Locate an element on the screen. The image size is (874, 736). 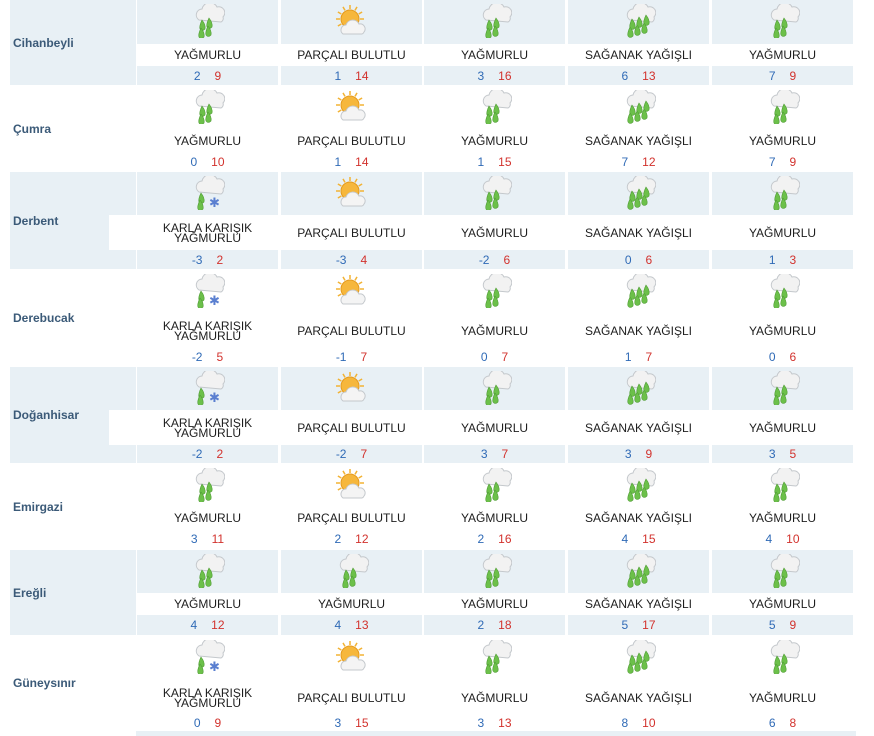
min-temperature: 6 is located at coordinates (772, 722).